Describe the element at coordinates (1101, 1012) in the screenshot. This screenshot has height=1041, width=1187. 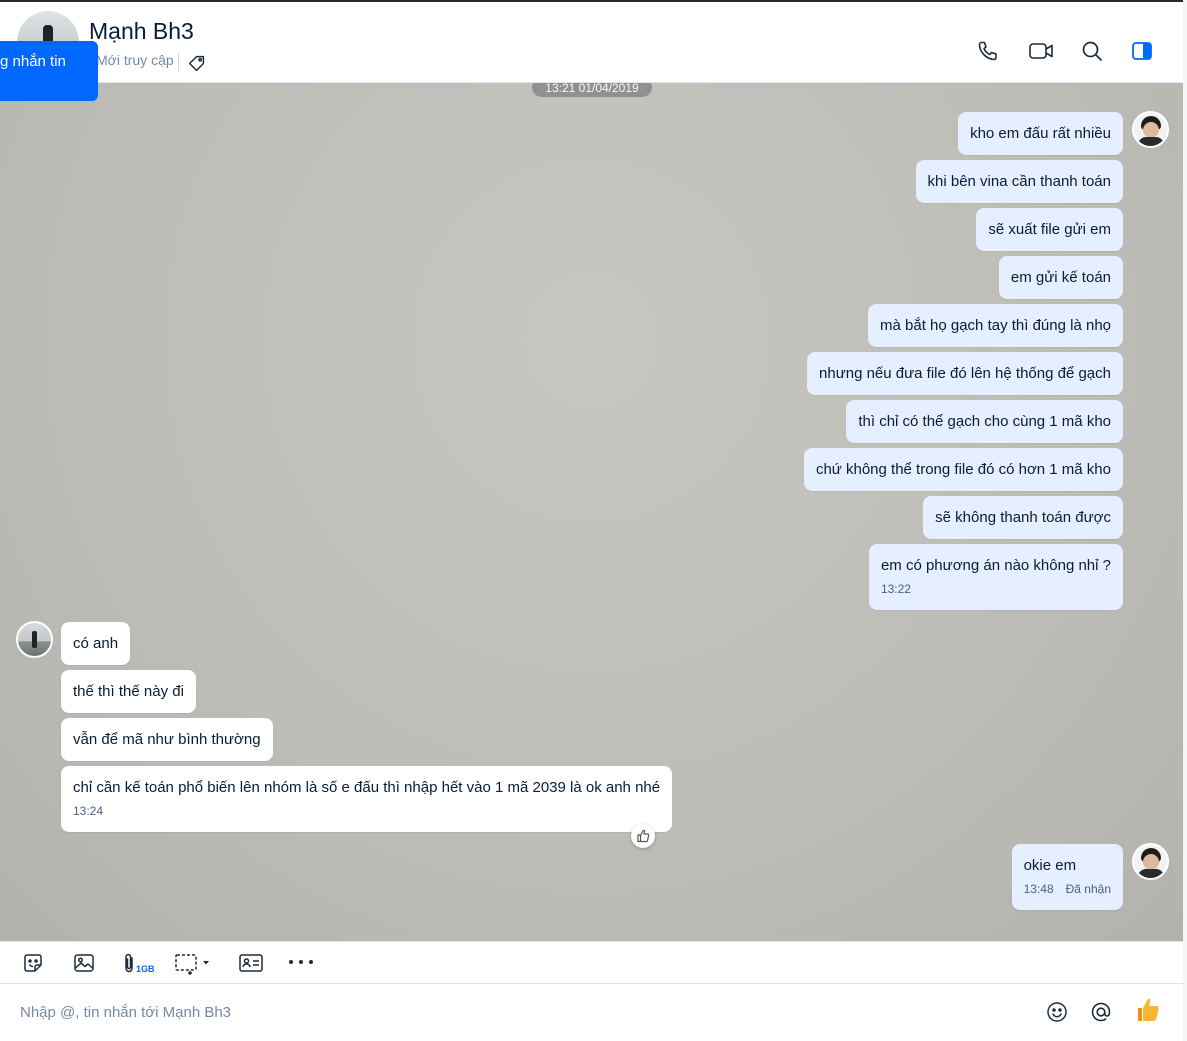
I see `mention-icon` at that location.